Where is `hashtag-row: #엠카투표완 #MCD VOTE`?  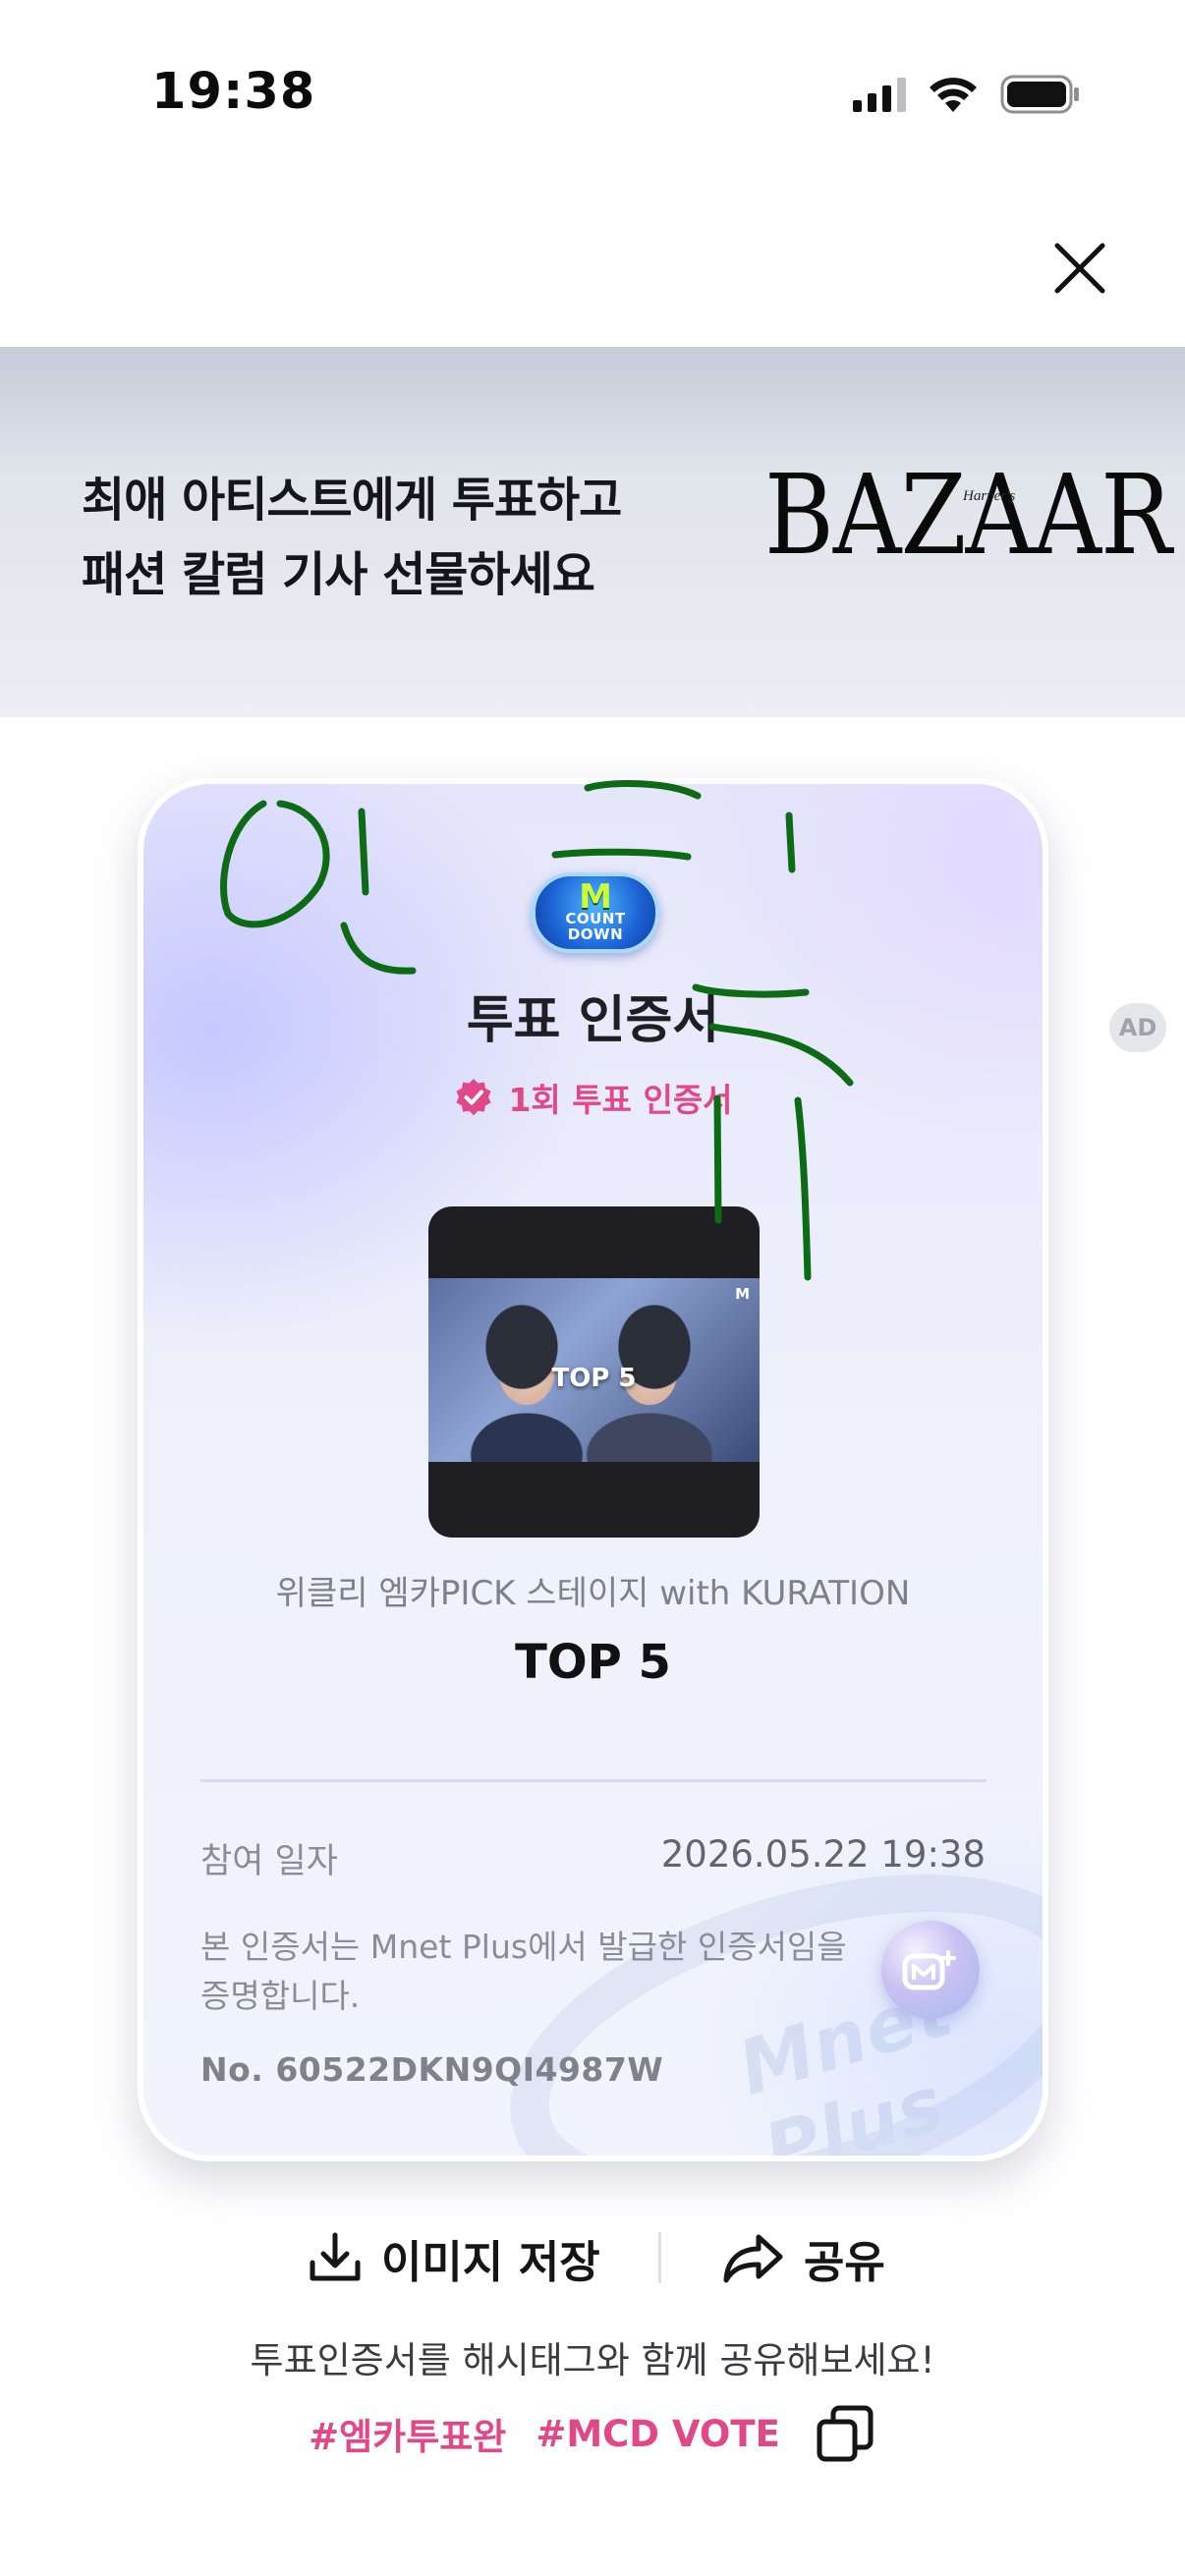 hashtag-row: #엠카투표완 #MCD VOTE is located at coordinates (592, 2433).